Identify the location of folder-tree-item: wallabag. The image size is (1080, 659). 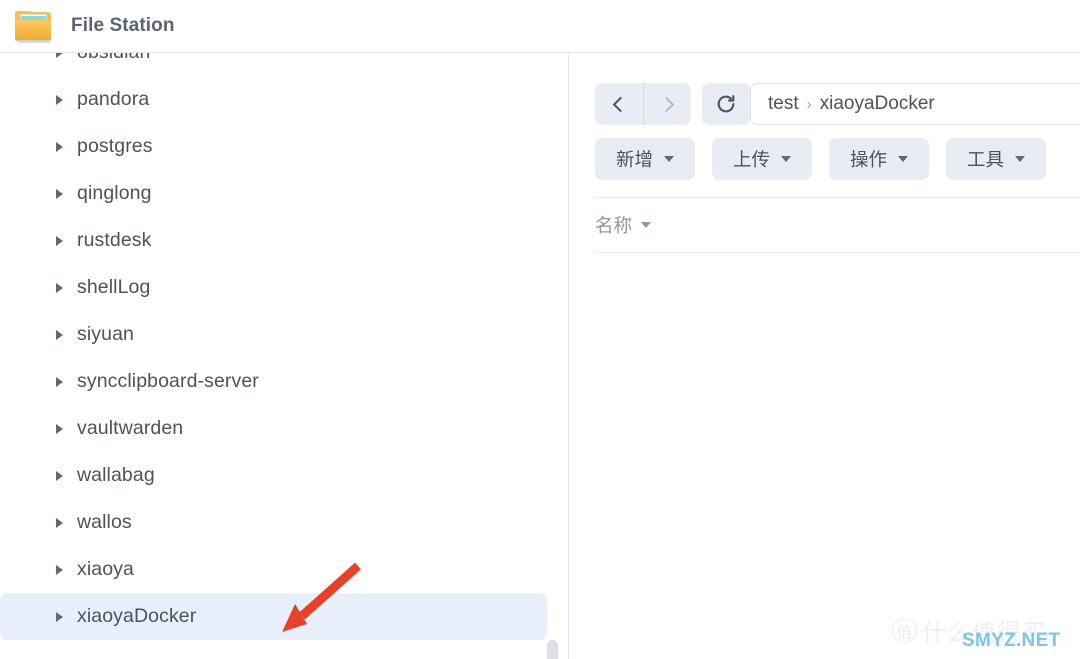
(273, 475).